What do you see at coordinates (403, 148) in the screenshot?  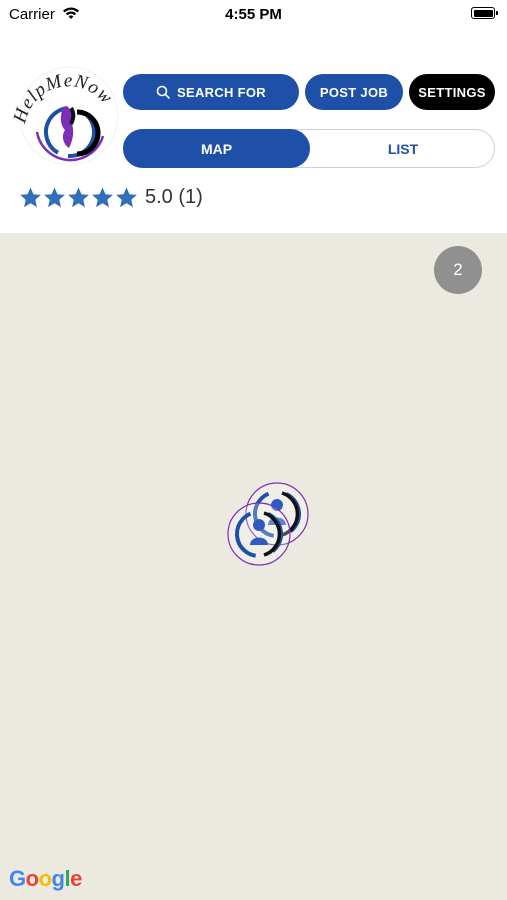 I see `tab-list: LIST` at bounding box center [403, 148].